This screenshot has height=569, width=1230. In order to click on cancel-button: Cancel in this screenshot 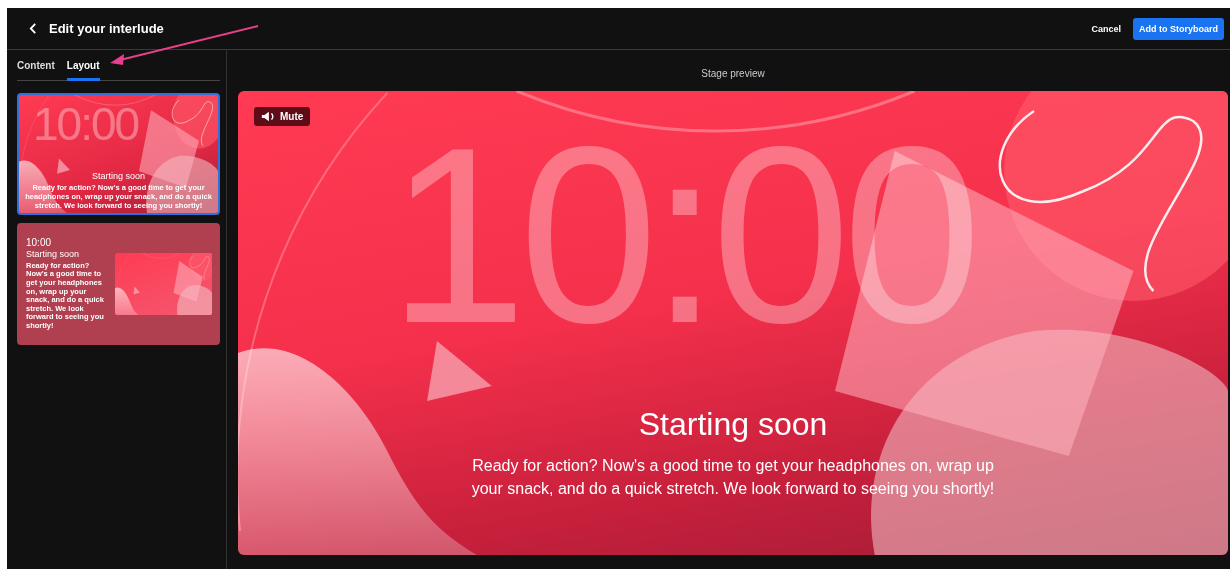, I will do `click(1106, 28)`.